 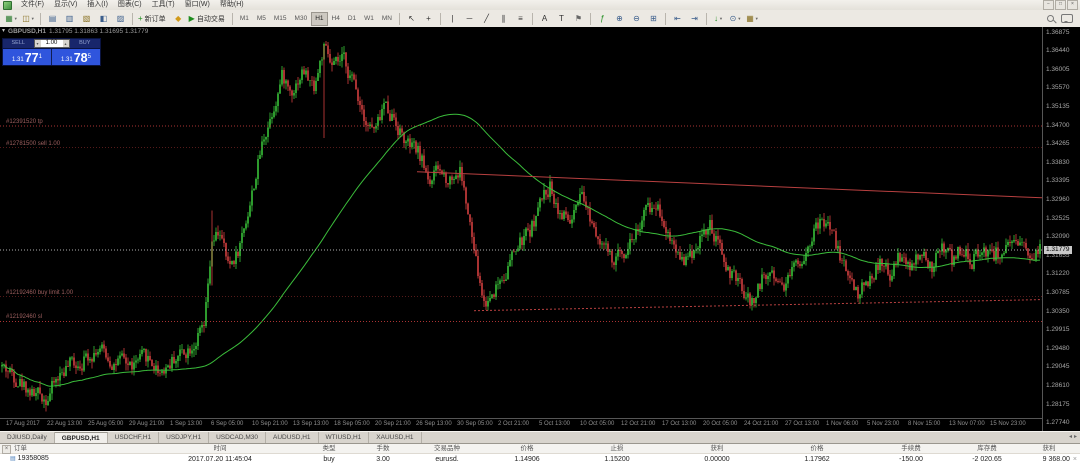 What do you see at coordinates (636, 18) in the screenshot?
I see `zoom-out-button: ⊖` at bounding box center [636, 18].